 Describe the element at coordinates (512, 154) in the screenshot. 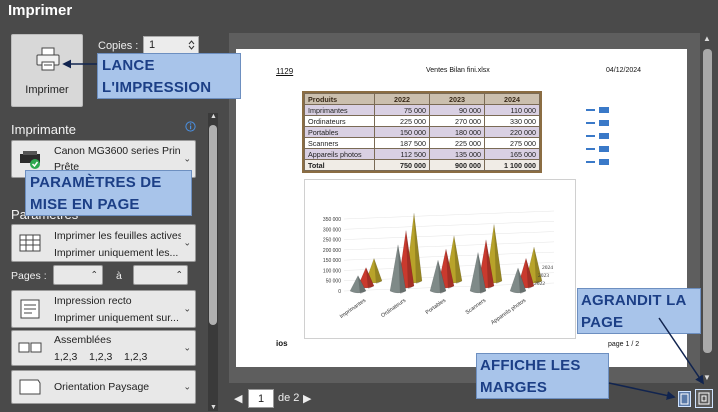

I see `table-cell: 165 000` at that location.